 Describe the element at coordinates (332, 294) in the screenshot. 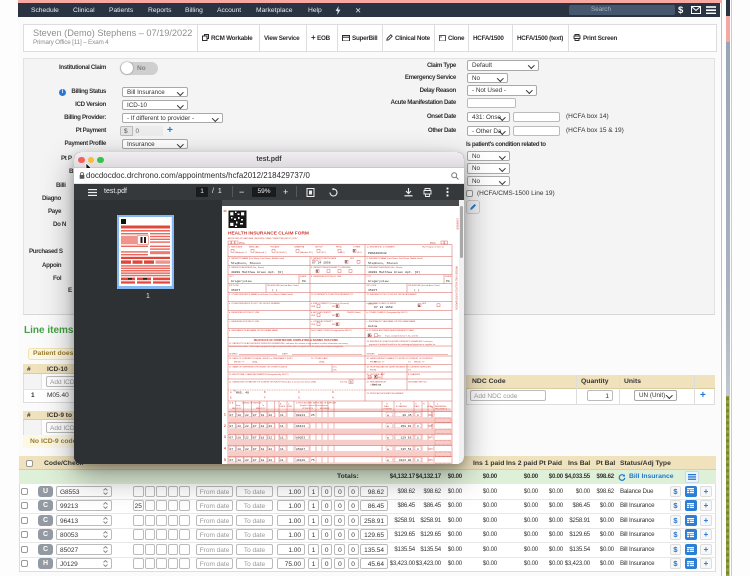

I see `svg-text:10. IS PATIENT'S CONDITION REL: 10. IS PATIENT'S CONDITION RELATED TO:` at that location.